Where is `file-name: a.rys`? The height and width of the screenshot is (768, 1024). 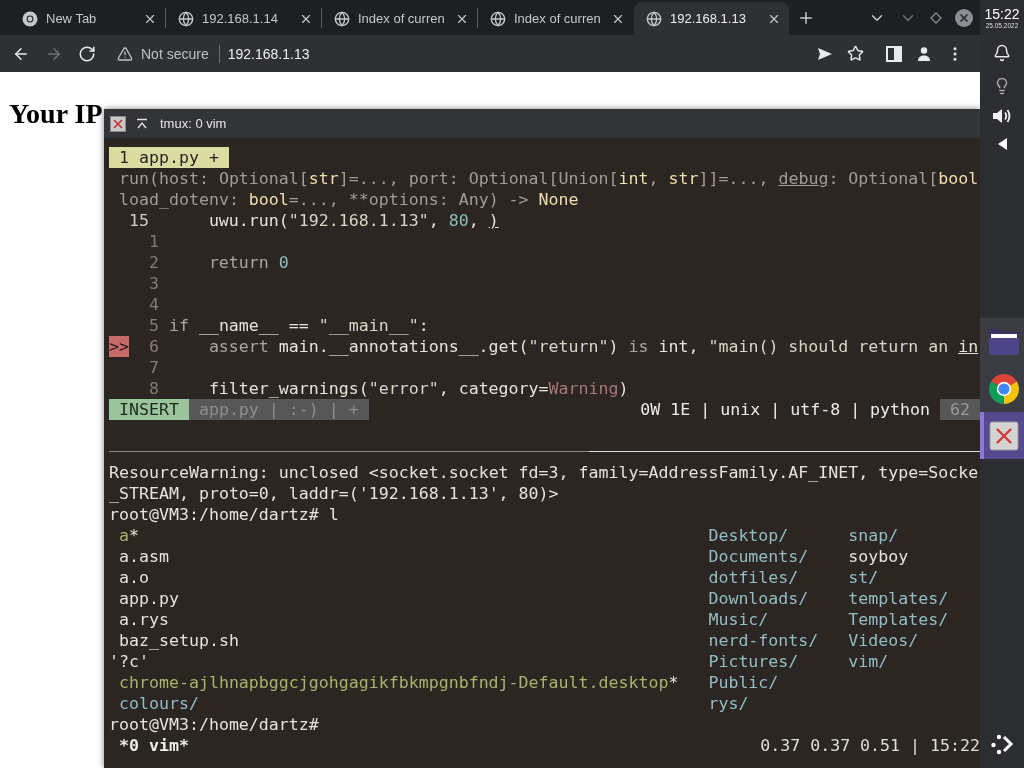 file-name: a.rys is located at coordinates (144, 619).